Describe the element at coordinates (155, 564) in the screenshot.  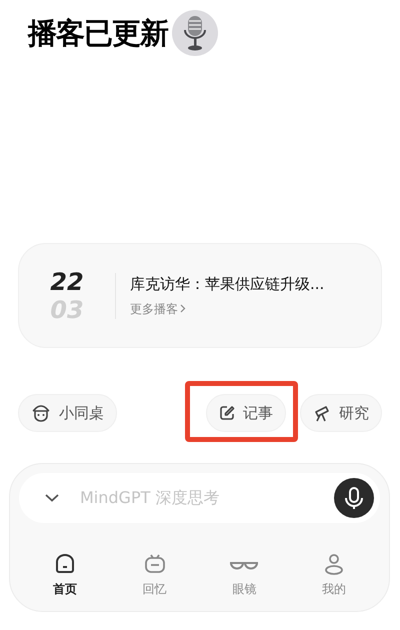
I see `tv-icon` at that location.